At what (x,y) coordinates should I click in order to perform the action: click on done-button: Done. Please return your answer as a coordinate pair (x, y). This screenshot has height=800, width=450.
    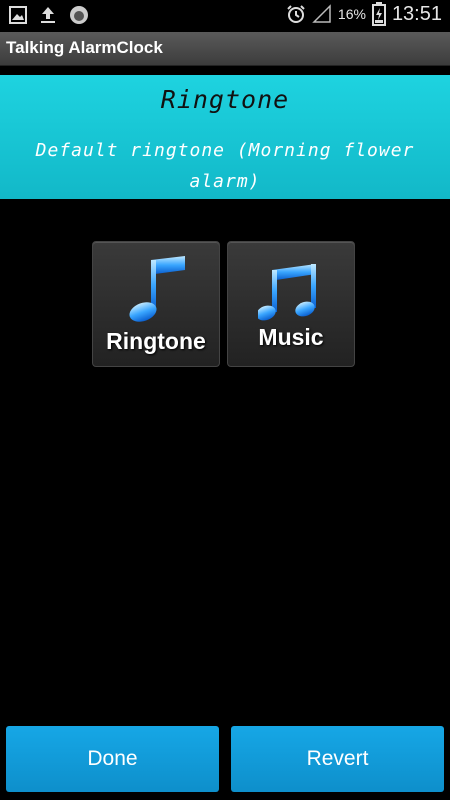
    Looking at the image, I should click on (112, 759).